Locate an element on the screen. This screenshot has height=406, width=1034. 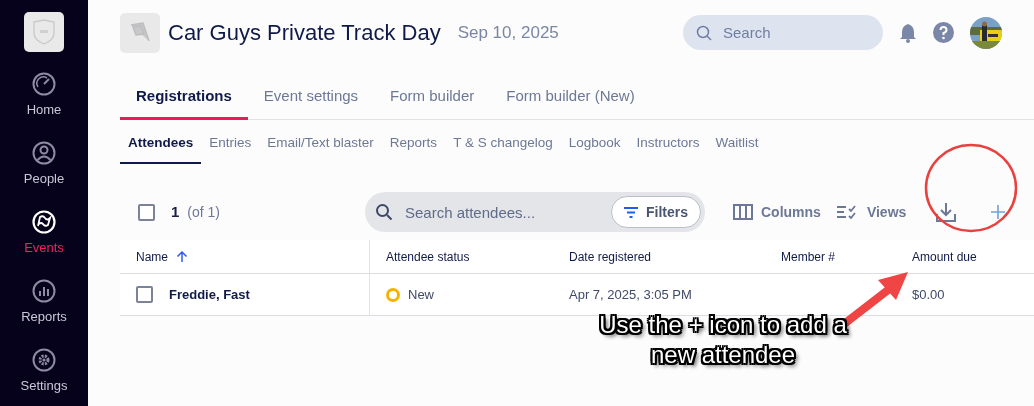
filters-button: Filters is located at coordinates (656, 212).